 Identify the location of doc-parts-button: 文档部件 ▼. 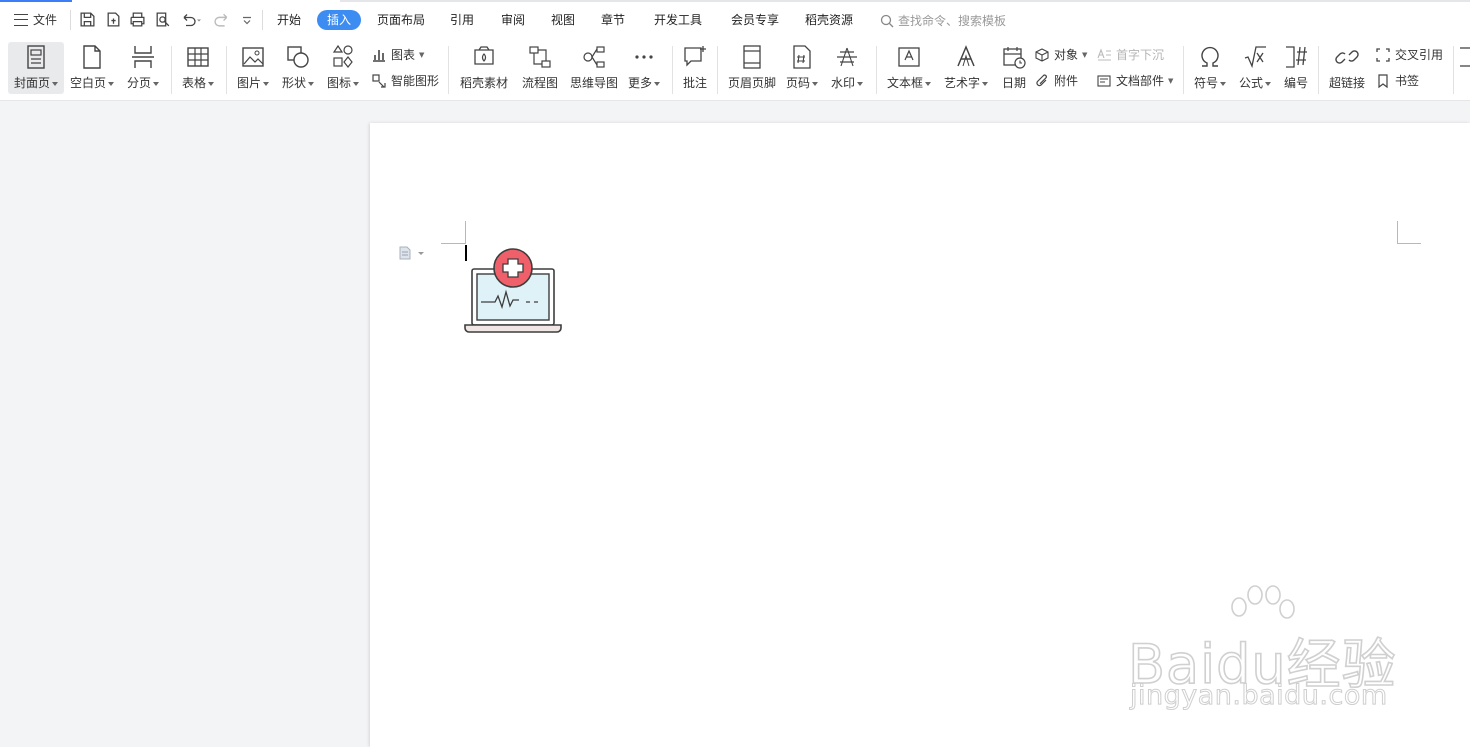
(1134, 80).